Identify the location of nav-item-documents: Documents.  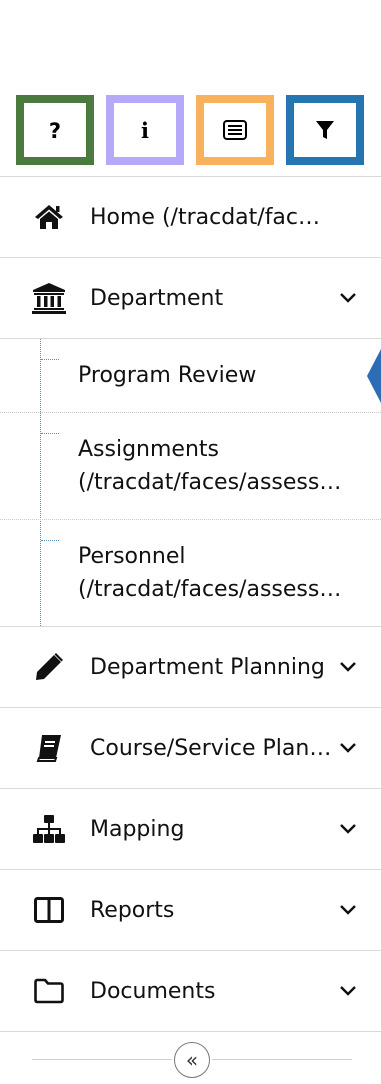
(190, 991).